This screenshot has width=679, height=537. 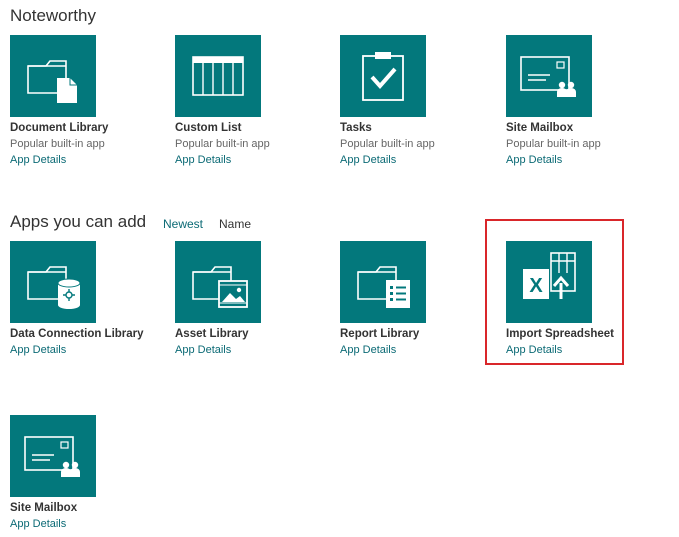 What do you see at coordinates (87, 128) in the screenshot?
I see `app-title: Document Library` at bounding box center [87, 128].